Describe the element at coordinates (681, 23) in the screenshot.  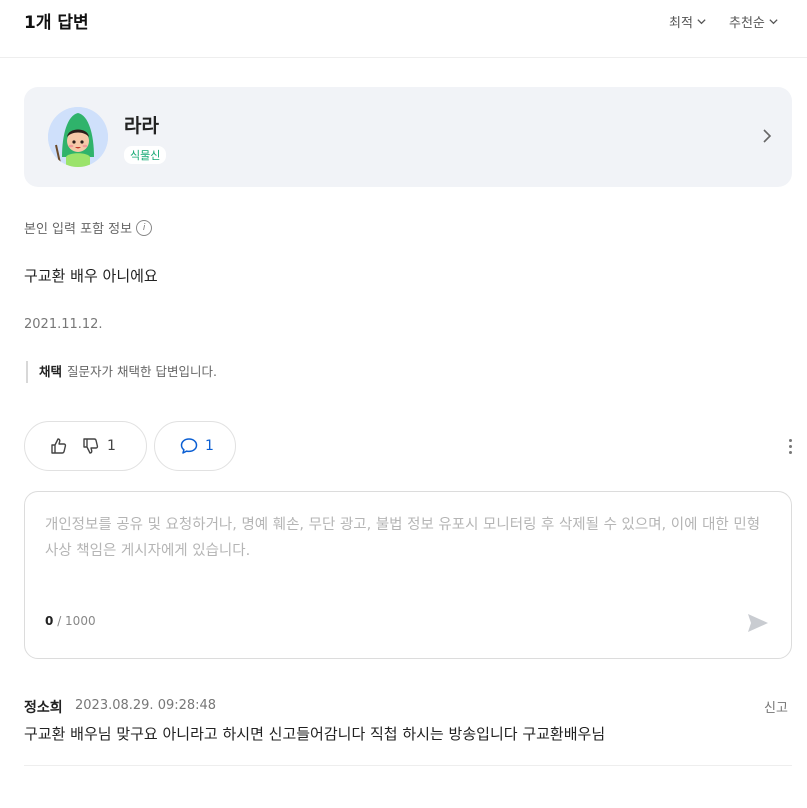
I see `sort-latest-label: 최적` at that location.